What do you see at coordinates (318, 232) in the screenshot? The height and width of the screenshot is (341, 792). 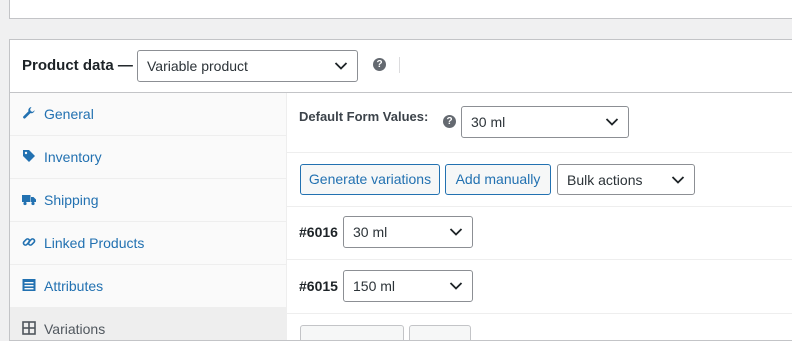 I see `variation-id: #6016` at bounding box center [318, 232].